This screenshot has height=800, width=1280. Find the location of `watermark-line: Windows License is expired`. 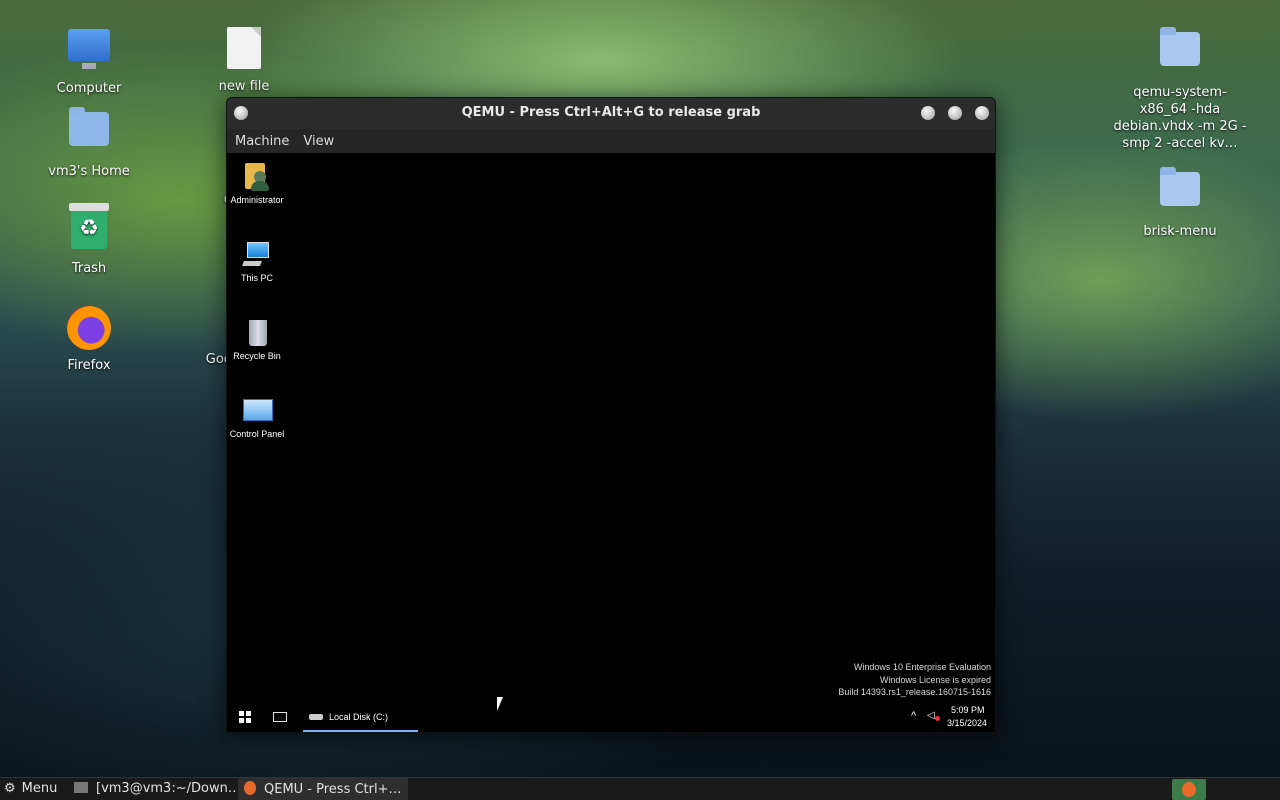

watermark-line: Windows License is expired is located at coordinates (935, 679).